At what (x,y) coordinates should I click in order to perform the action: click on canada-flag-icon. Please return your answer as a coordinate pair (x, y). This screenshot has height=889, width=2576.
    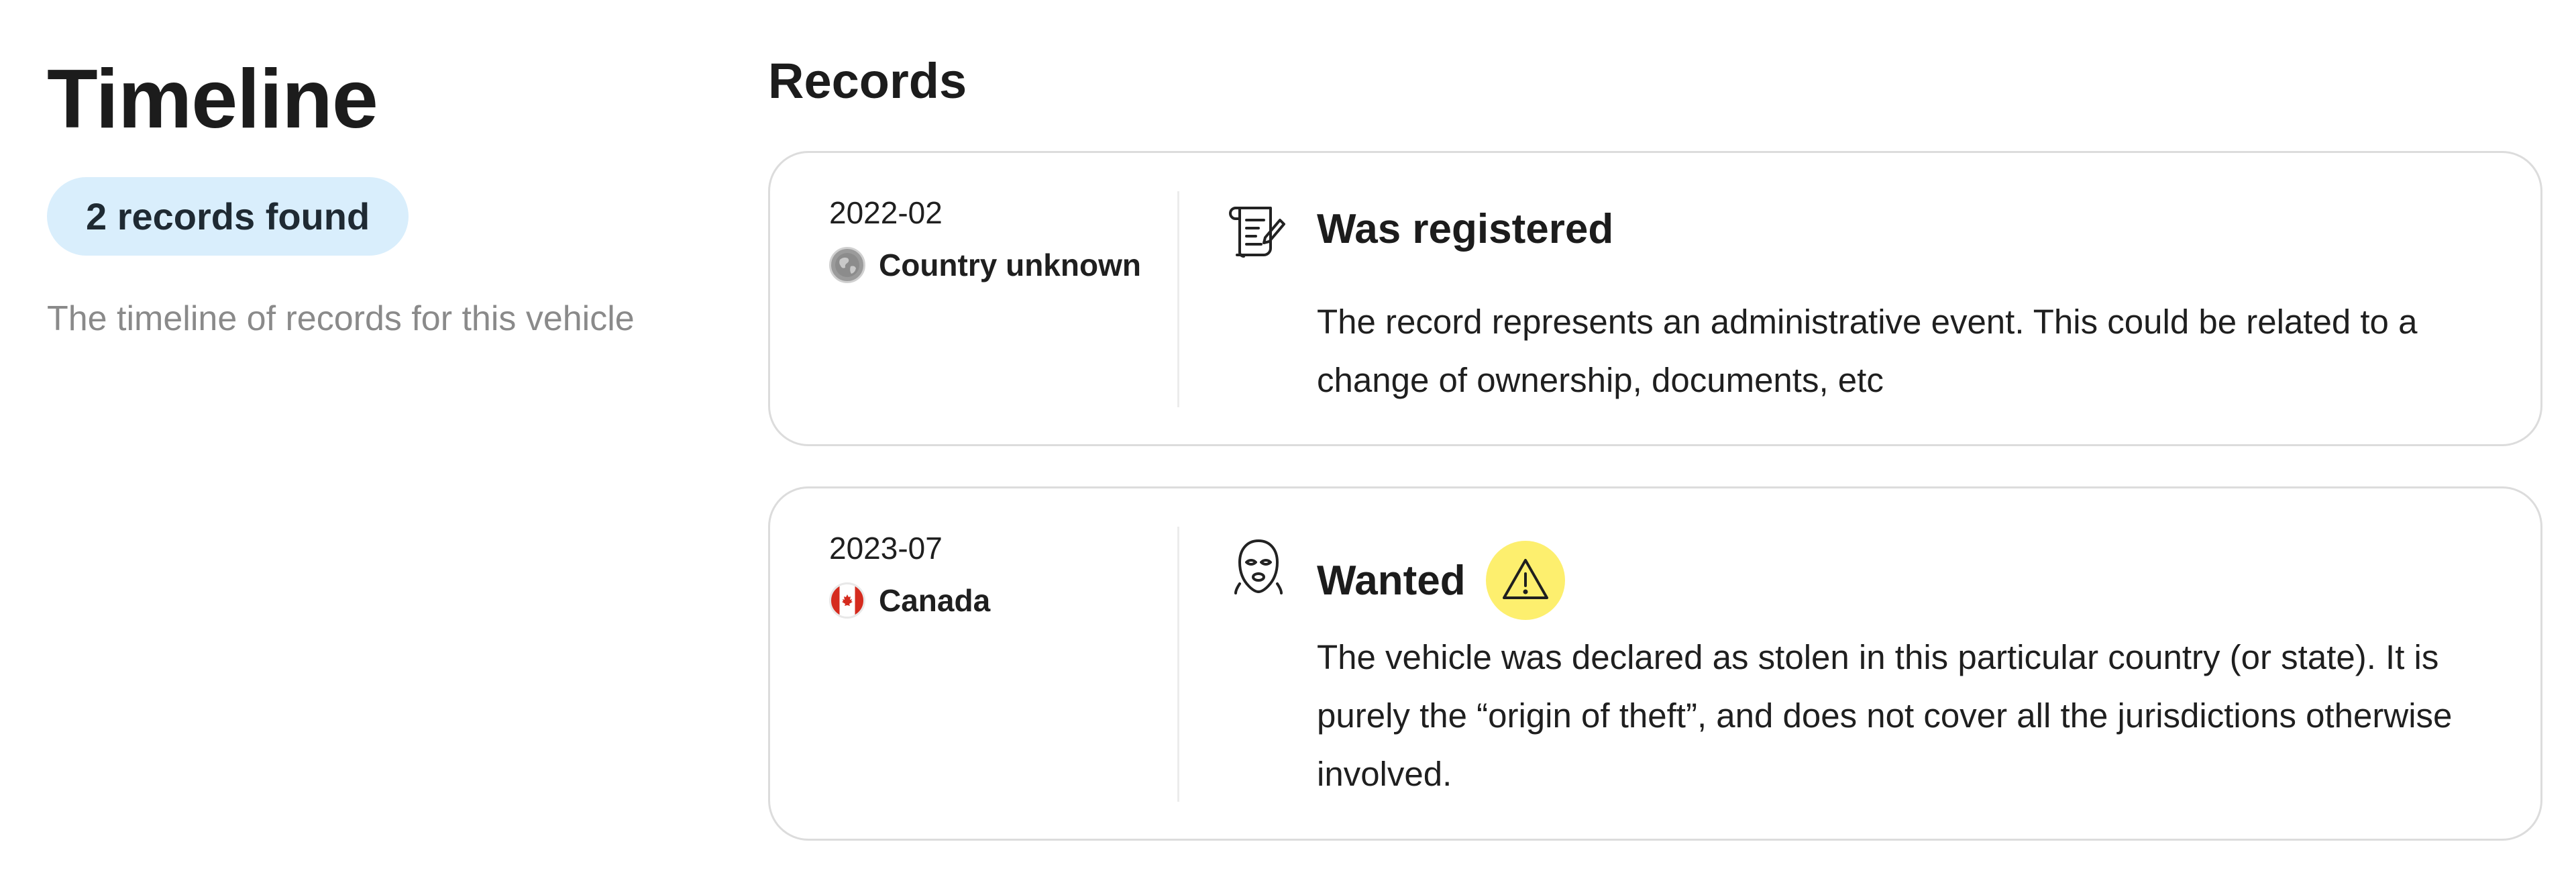
    Looking at the image, I should click on (847, 600).